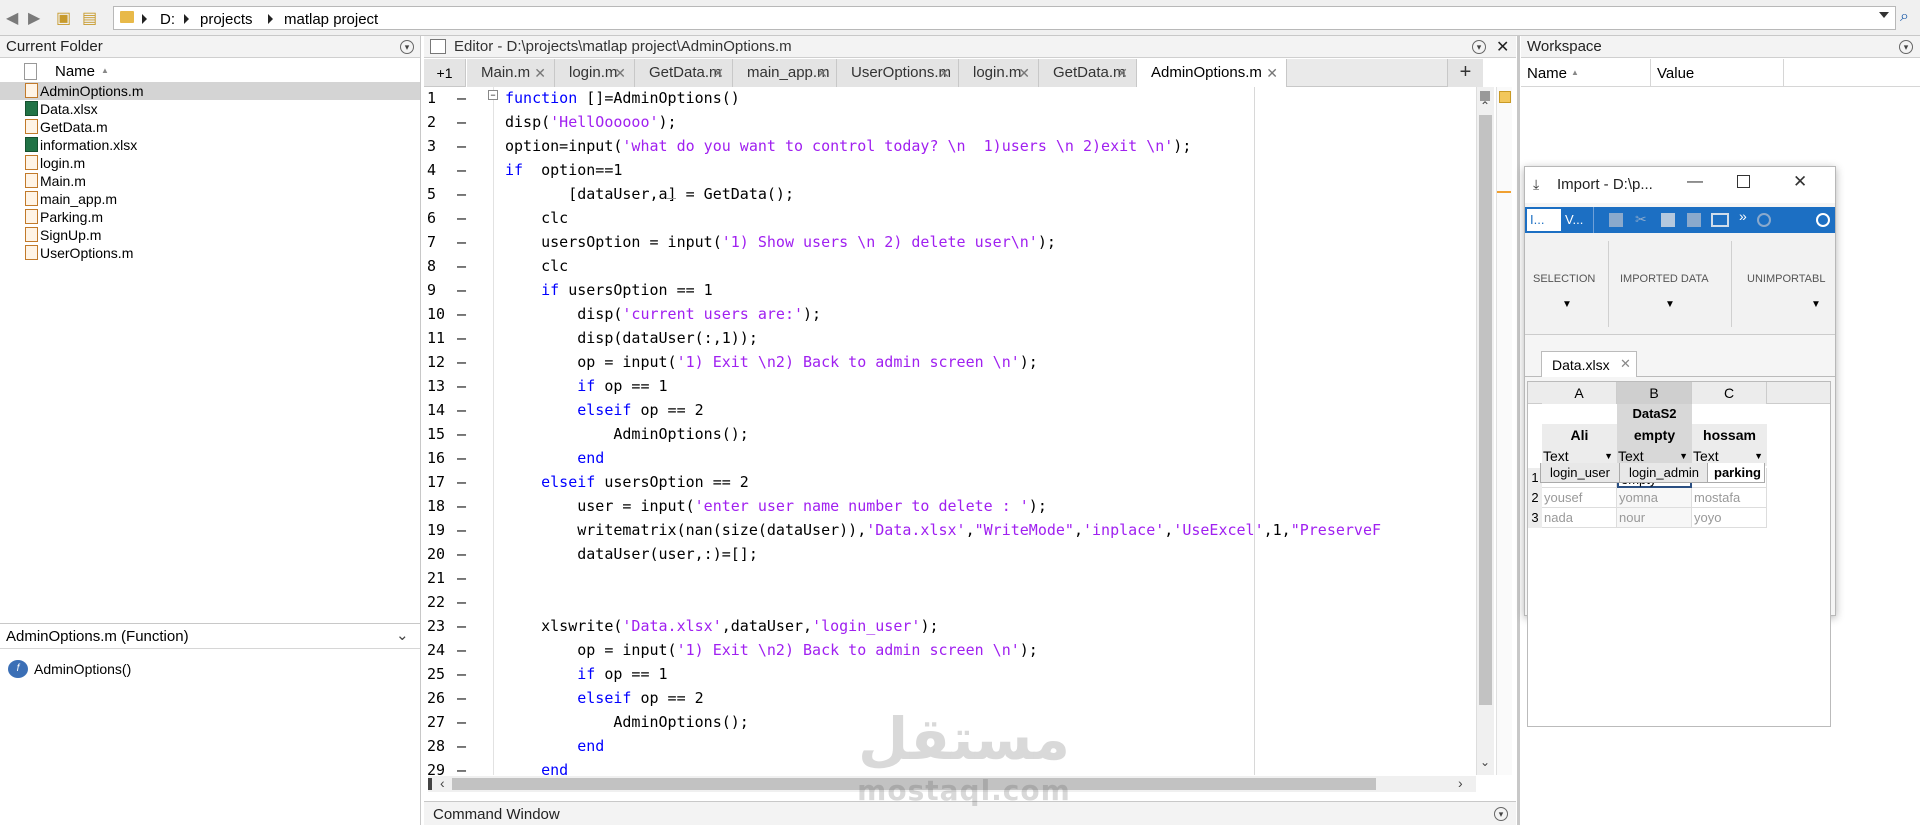 The image size is (1920, 825). What do you see at coordinates (1579, 393) in the screenshot?
I see `column-header-a: A` at bounding box center [1579, 393].